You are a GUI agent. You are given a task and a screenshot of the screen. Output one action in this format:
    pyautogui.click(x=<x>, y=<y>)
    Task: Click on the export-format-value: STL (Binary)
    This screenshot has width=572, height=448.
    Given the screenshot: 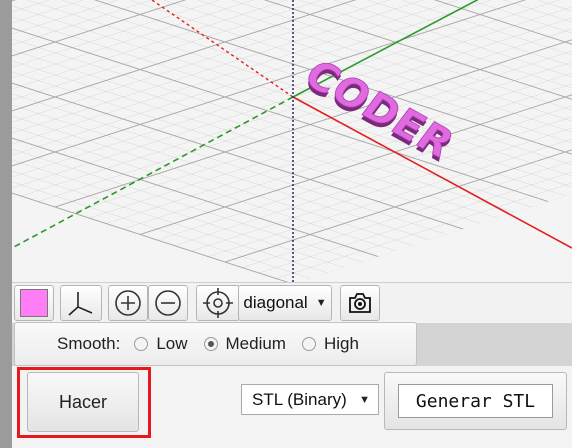 What is the action you would take?
    pyautogui.click(x=299, y=399)
    